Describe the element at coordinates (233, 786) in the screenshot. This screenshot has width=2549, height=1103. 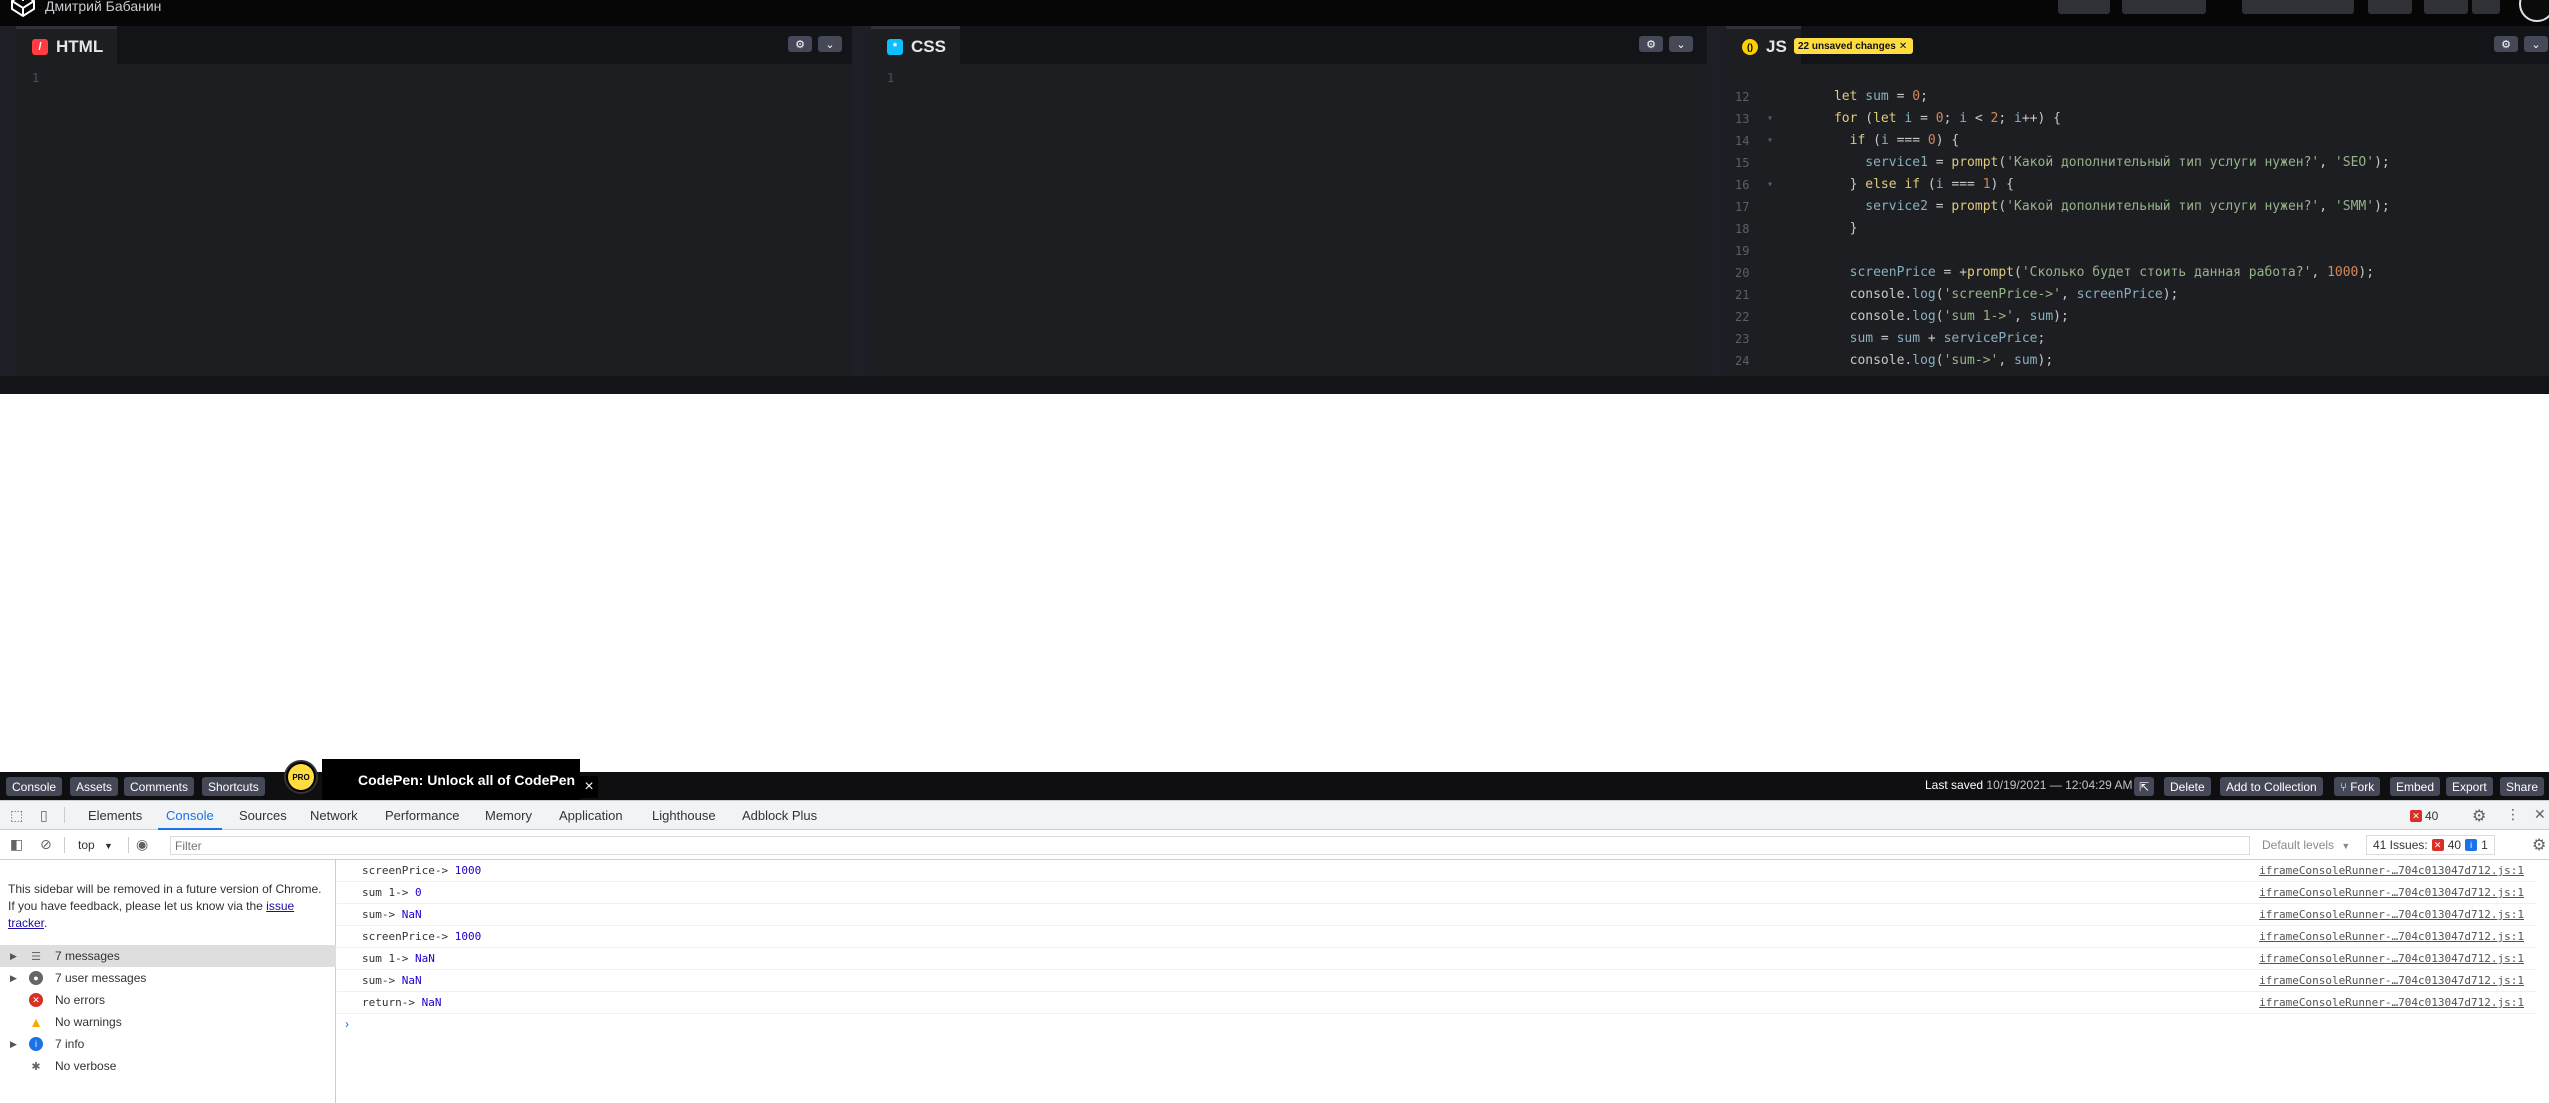
I see `shortcuts-button: Shortcuts` at that location.